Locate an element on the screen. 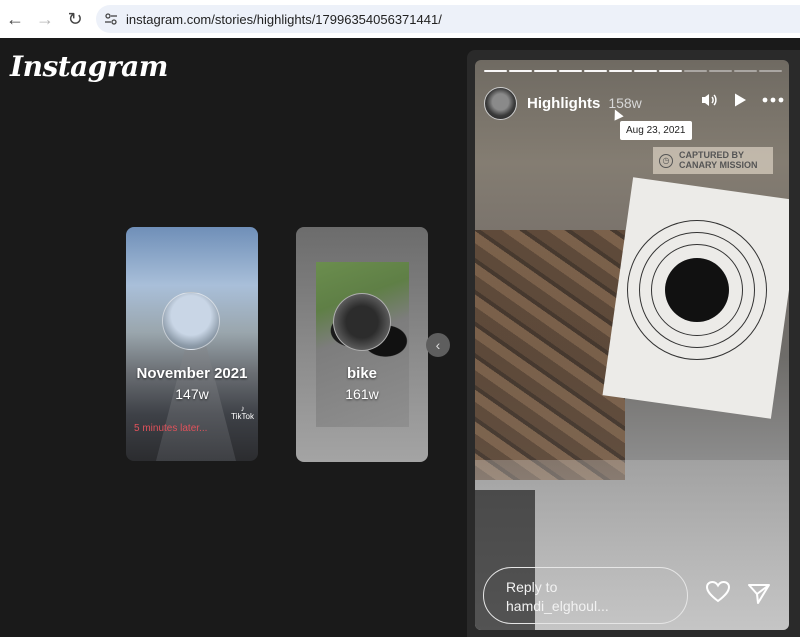  reply-placeholder: Reply to is located at coordinates (532, 587).